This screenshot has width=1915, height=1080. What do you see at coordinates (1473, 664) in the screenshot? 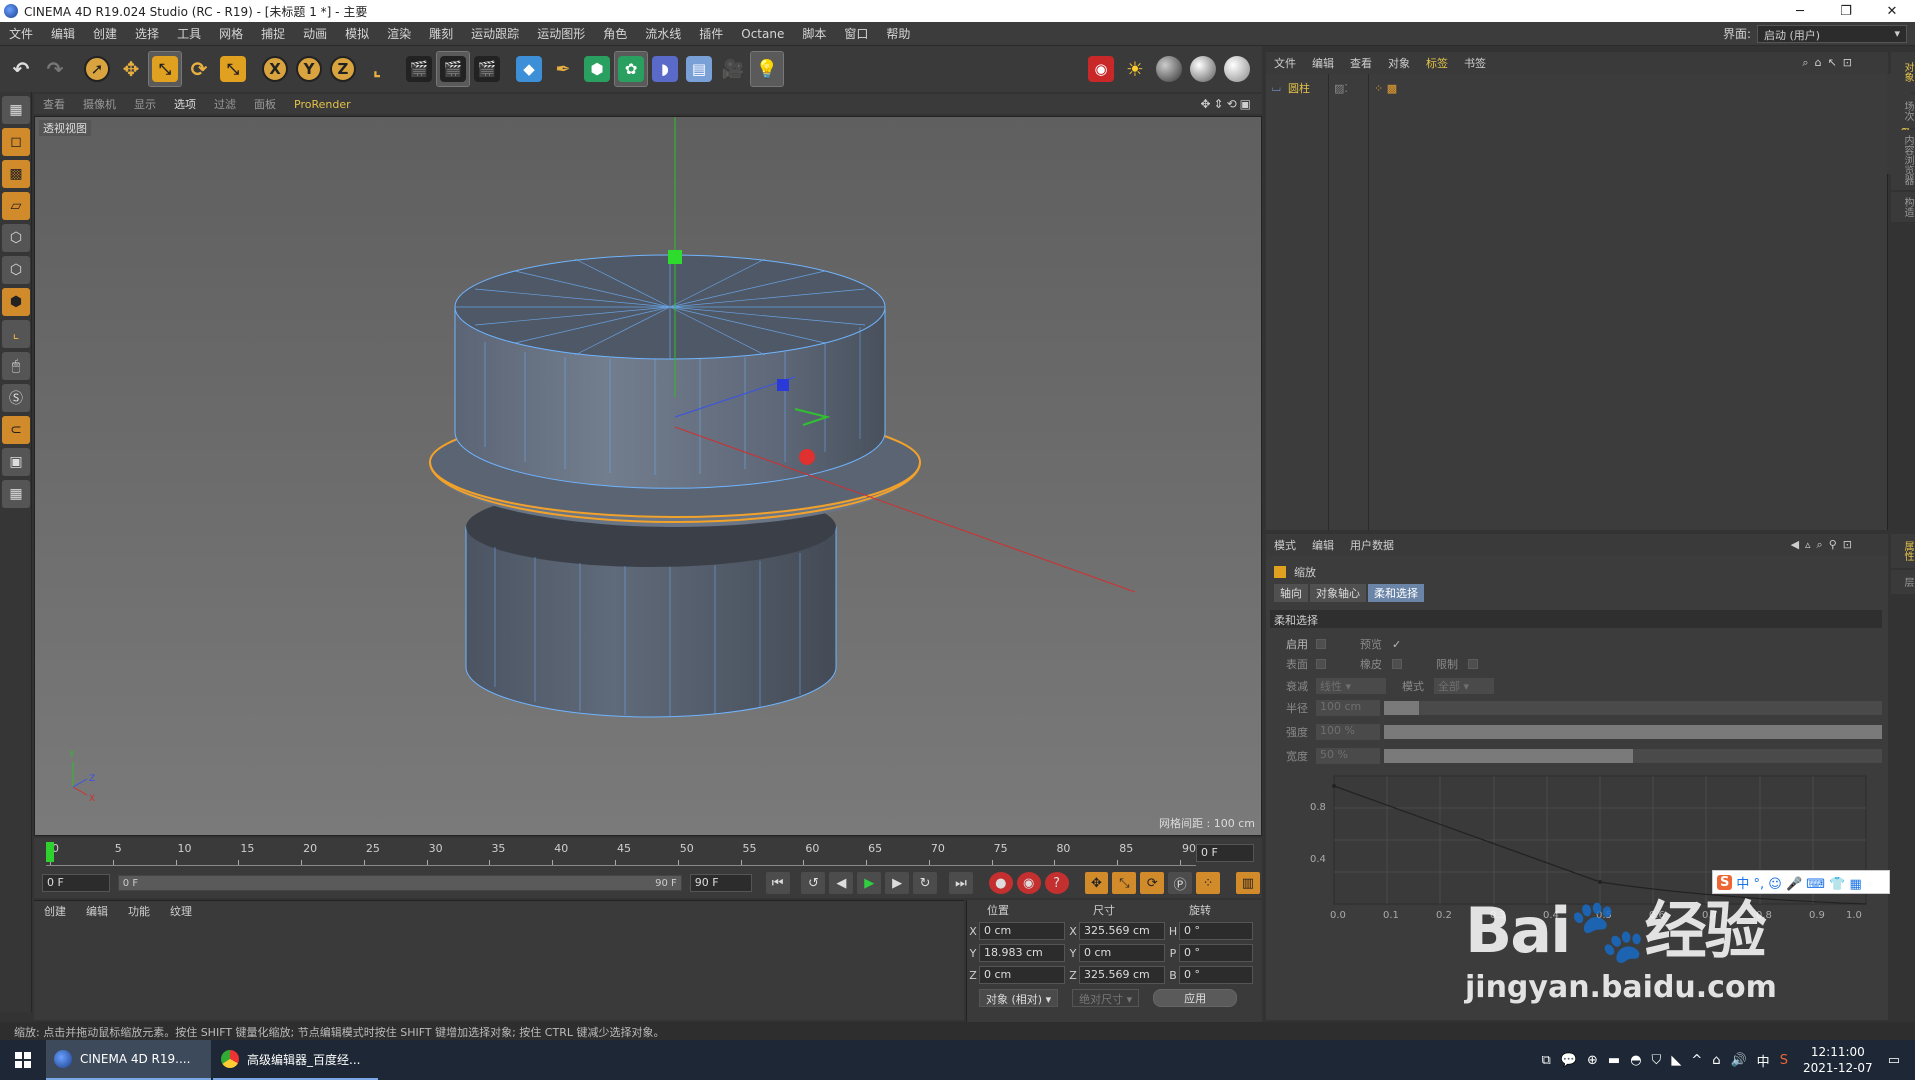
I see `limit-checkbox` at bounding box center [1473, 664].